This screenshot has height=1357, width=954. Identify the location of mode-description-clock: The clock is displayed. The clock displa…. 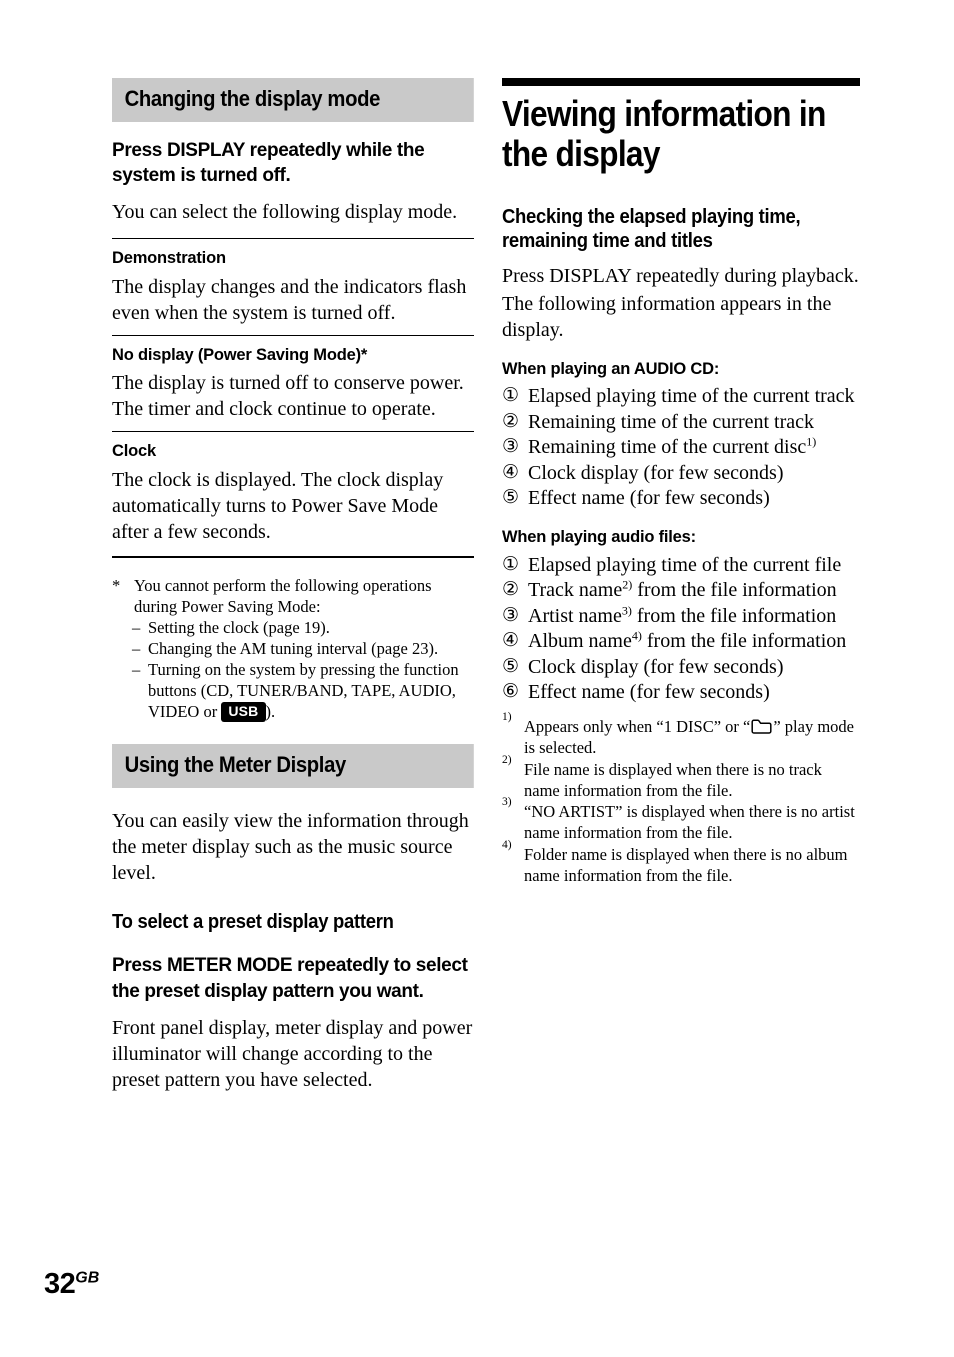
(278, 505).